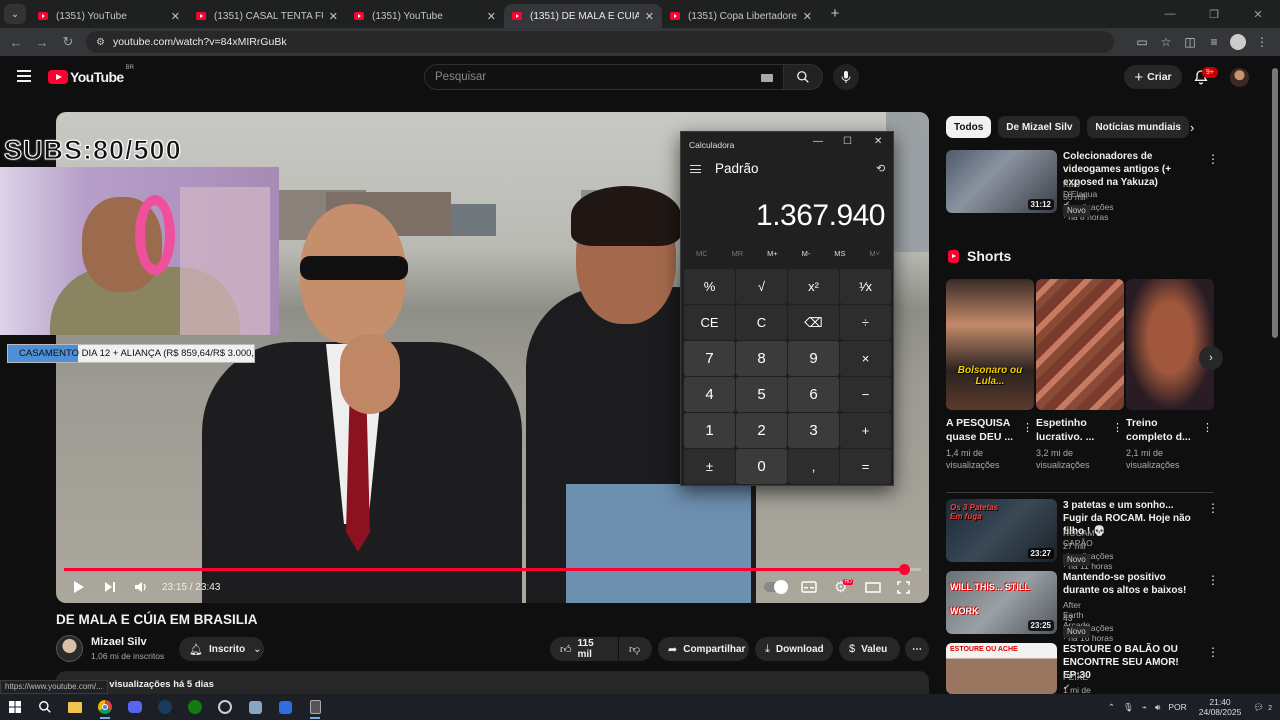 The height and width of the screenshot is (720, 1280). Describe the element at coordinates (865, 322) in the screenshot. I see `calc-key: ÷` at that location.